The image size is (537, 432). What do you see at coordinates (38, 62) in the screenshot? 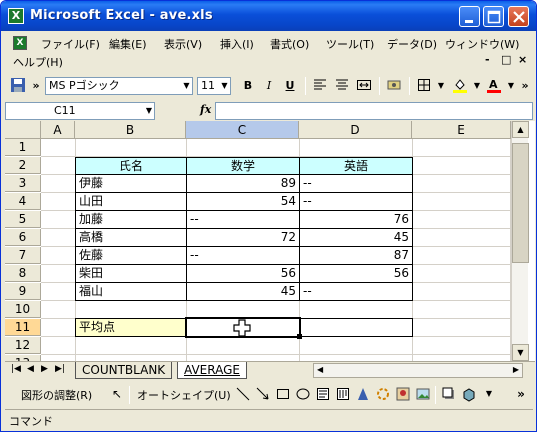
I see `menu-help: ヘルプ(H)` at bounding box center [38, 62].